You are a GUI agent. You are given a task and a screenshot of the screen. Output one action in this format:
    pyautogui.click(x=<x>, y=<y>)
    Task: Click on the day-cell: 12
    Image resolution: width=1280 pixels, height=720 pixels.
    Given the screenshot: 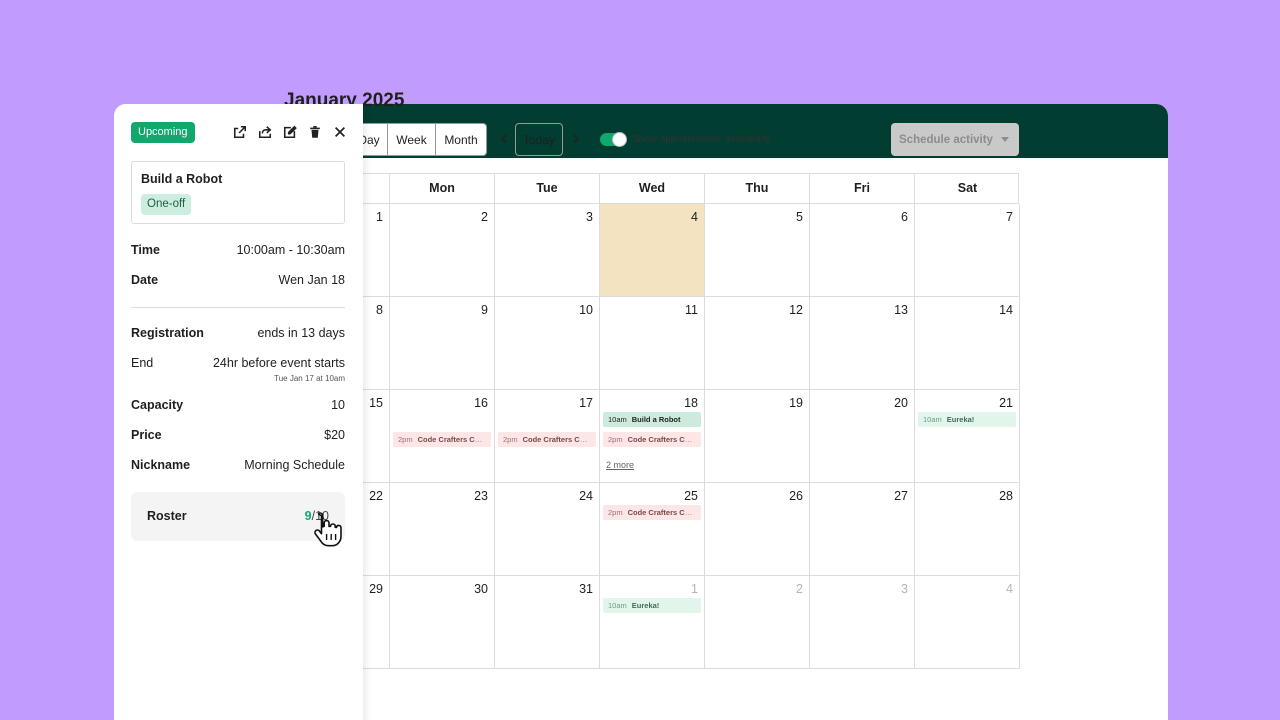 What is the action you would take?
    pyautogui.click(x=757, y=343)
    